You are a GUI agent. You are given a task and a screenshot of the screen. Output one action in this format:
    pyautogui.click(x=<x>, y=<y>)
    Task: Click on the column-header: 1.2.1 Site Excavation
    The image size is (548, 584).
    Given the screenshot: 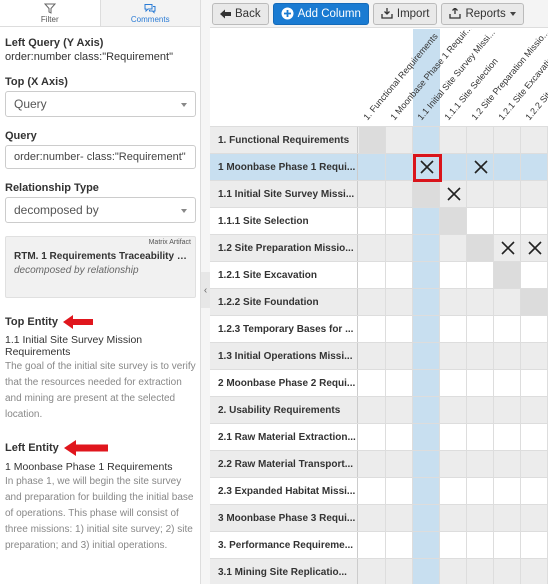 What is the action you would take?
    pyautogui.click(x=521, y=77)
    